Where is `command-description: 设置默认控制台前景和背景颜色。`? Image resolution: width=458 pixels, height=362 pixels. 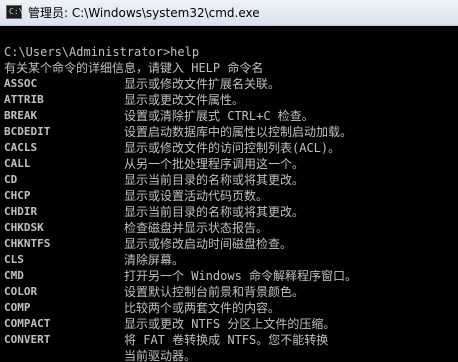
command-description: 设置默认控制台前景和背景颜色。 is located at coordinates (214, 292).